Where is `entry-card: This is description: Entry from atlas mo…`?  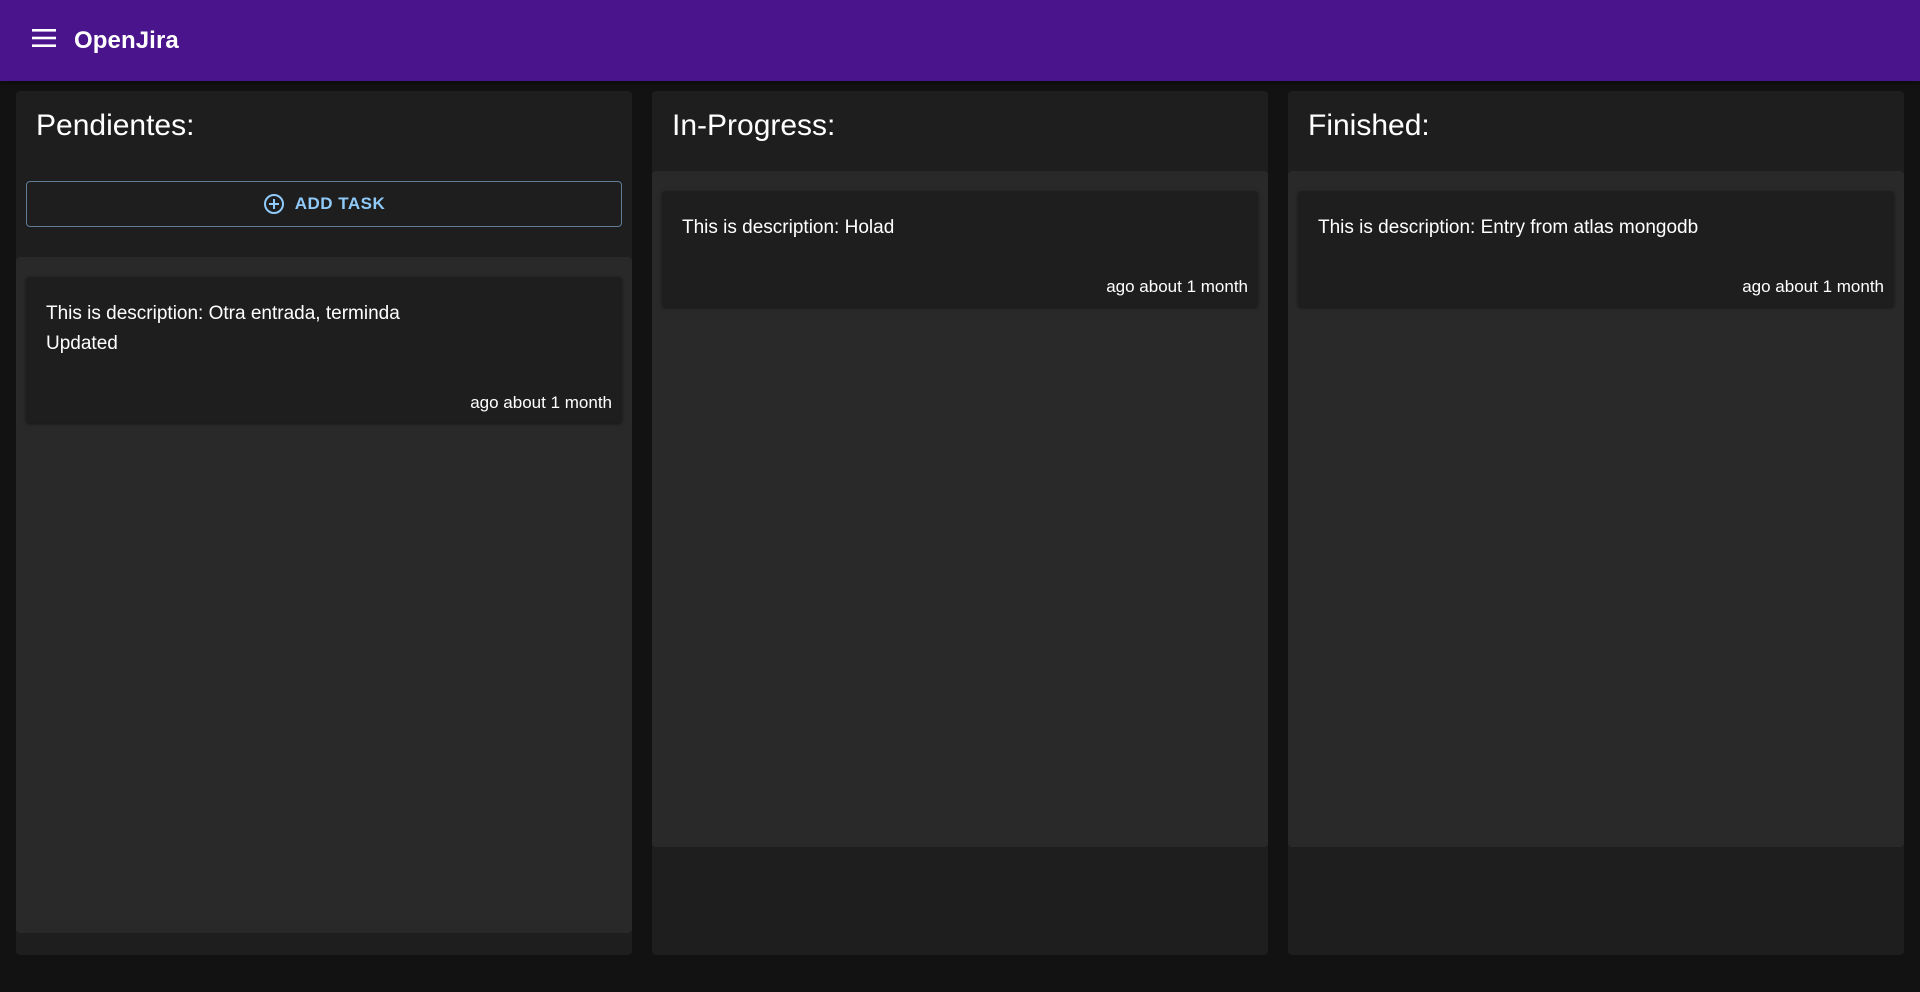 entry-card: This is description: Entry from atlas mo… is located at coordinates (1596, 249).